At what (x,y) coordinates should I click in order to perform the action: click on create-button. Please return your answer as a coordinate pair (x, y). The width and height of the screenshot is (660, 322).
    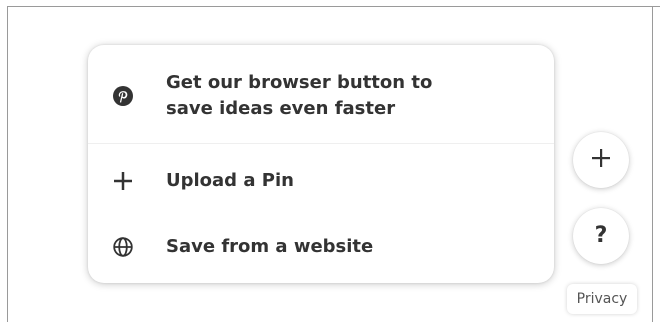
    Looking at the image, I should click on (601, 160).